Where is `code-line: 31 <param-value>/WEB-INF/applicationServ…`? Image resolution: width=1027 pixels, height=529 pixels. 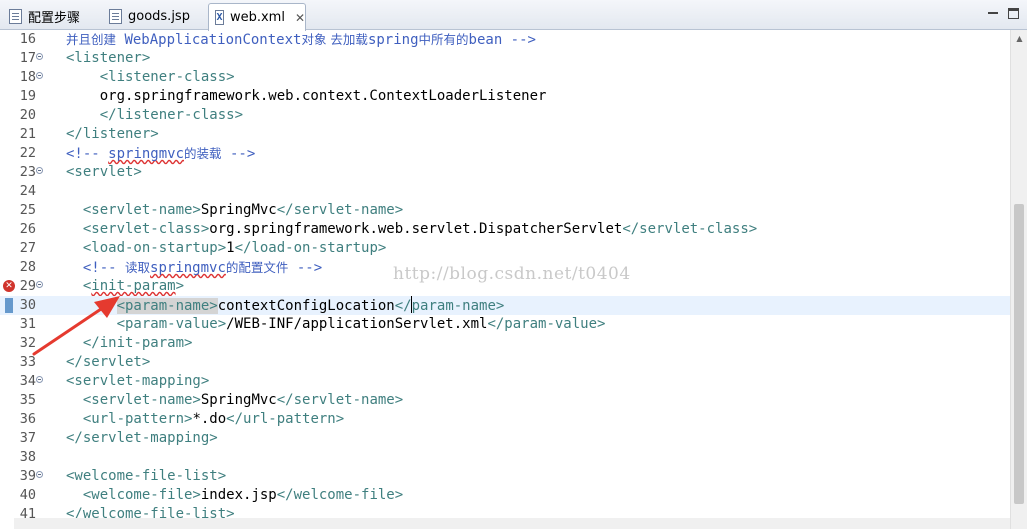 code-line: 31 <param-value>/WEB-INF/applicationServ… is located at coordinates (505, 324).